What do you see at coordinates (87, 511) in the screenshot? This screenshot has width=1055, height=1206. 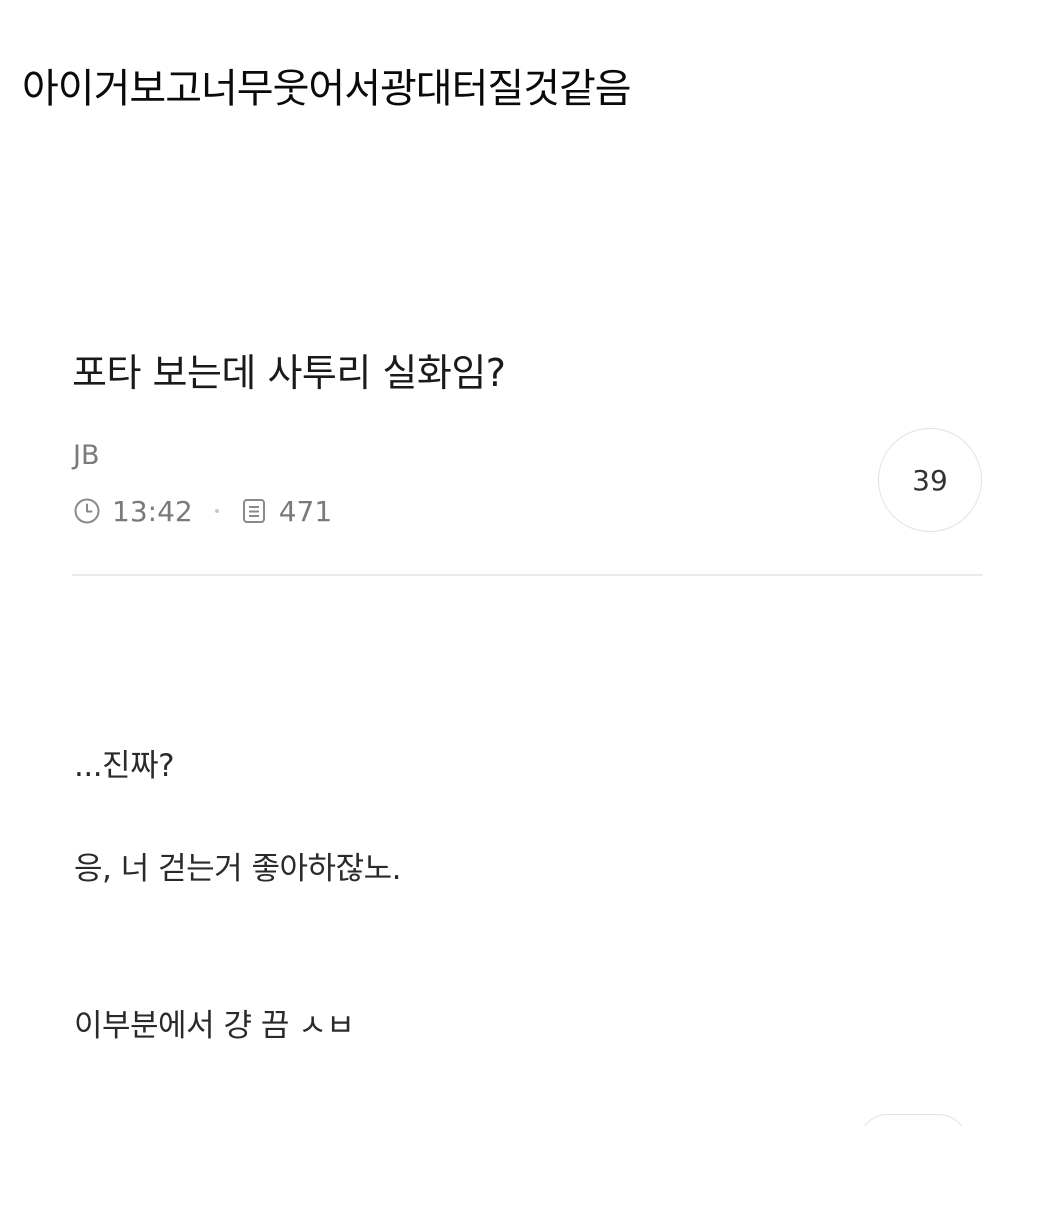 I see `clock-icon` at bounding box center [87, 511].